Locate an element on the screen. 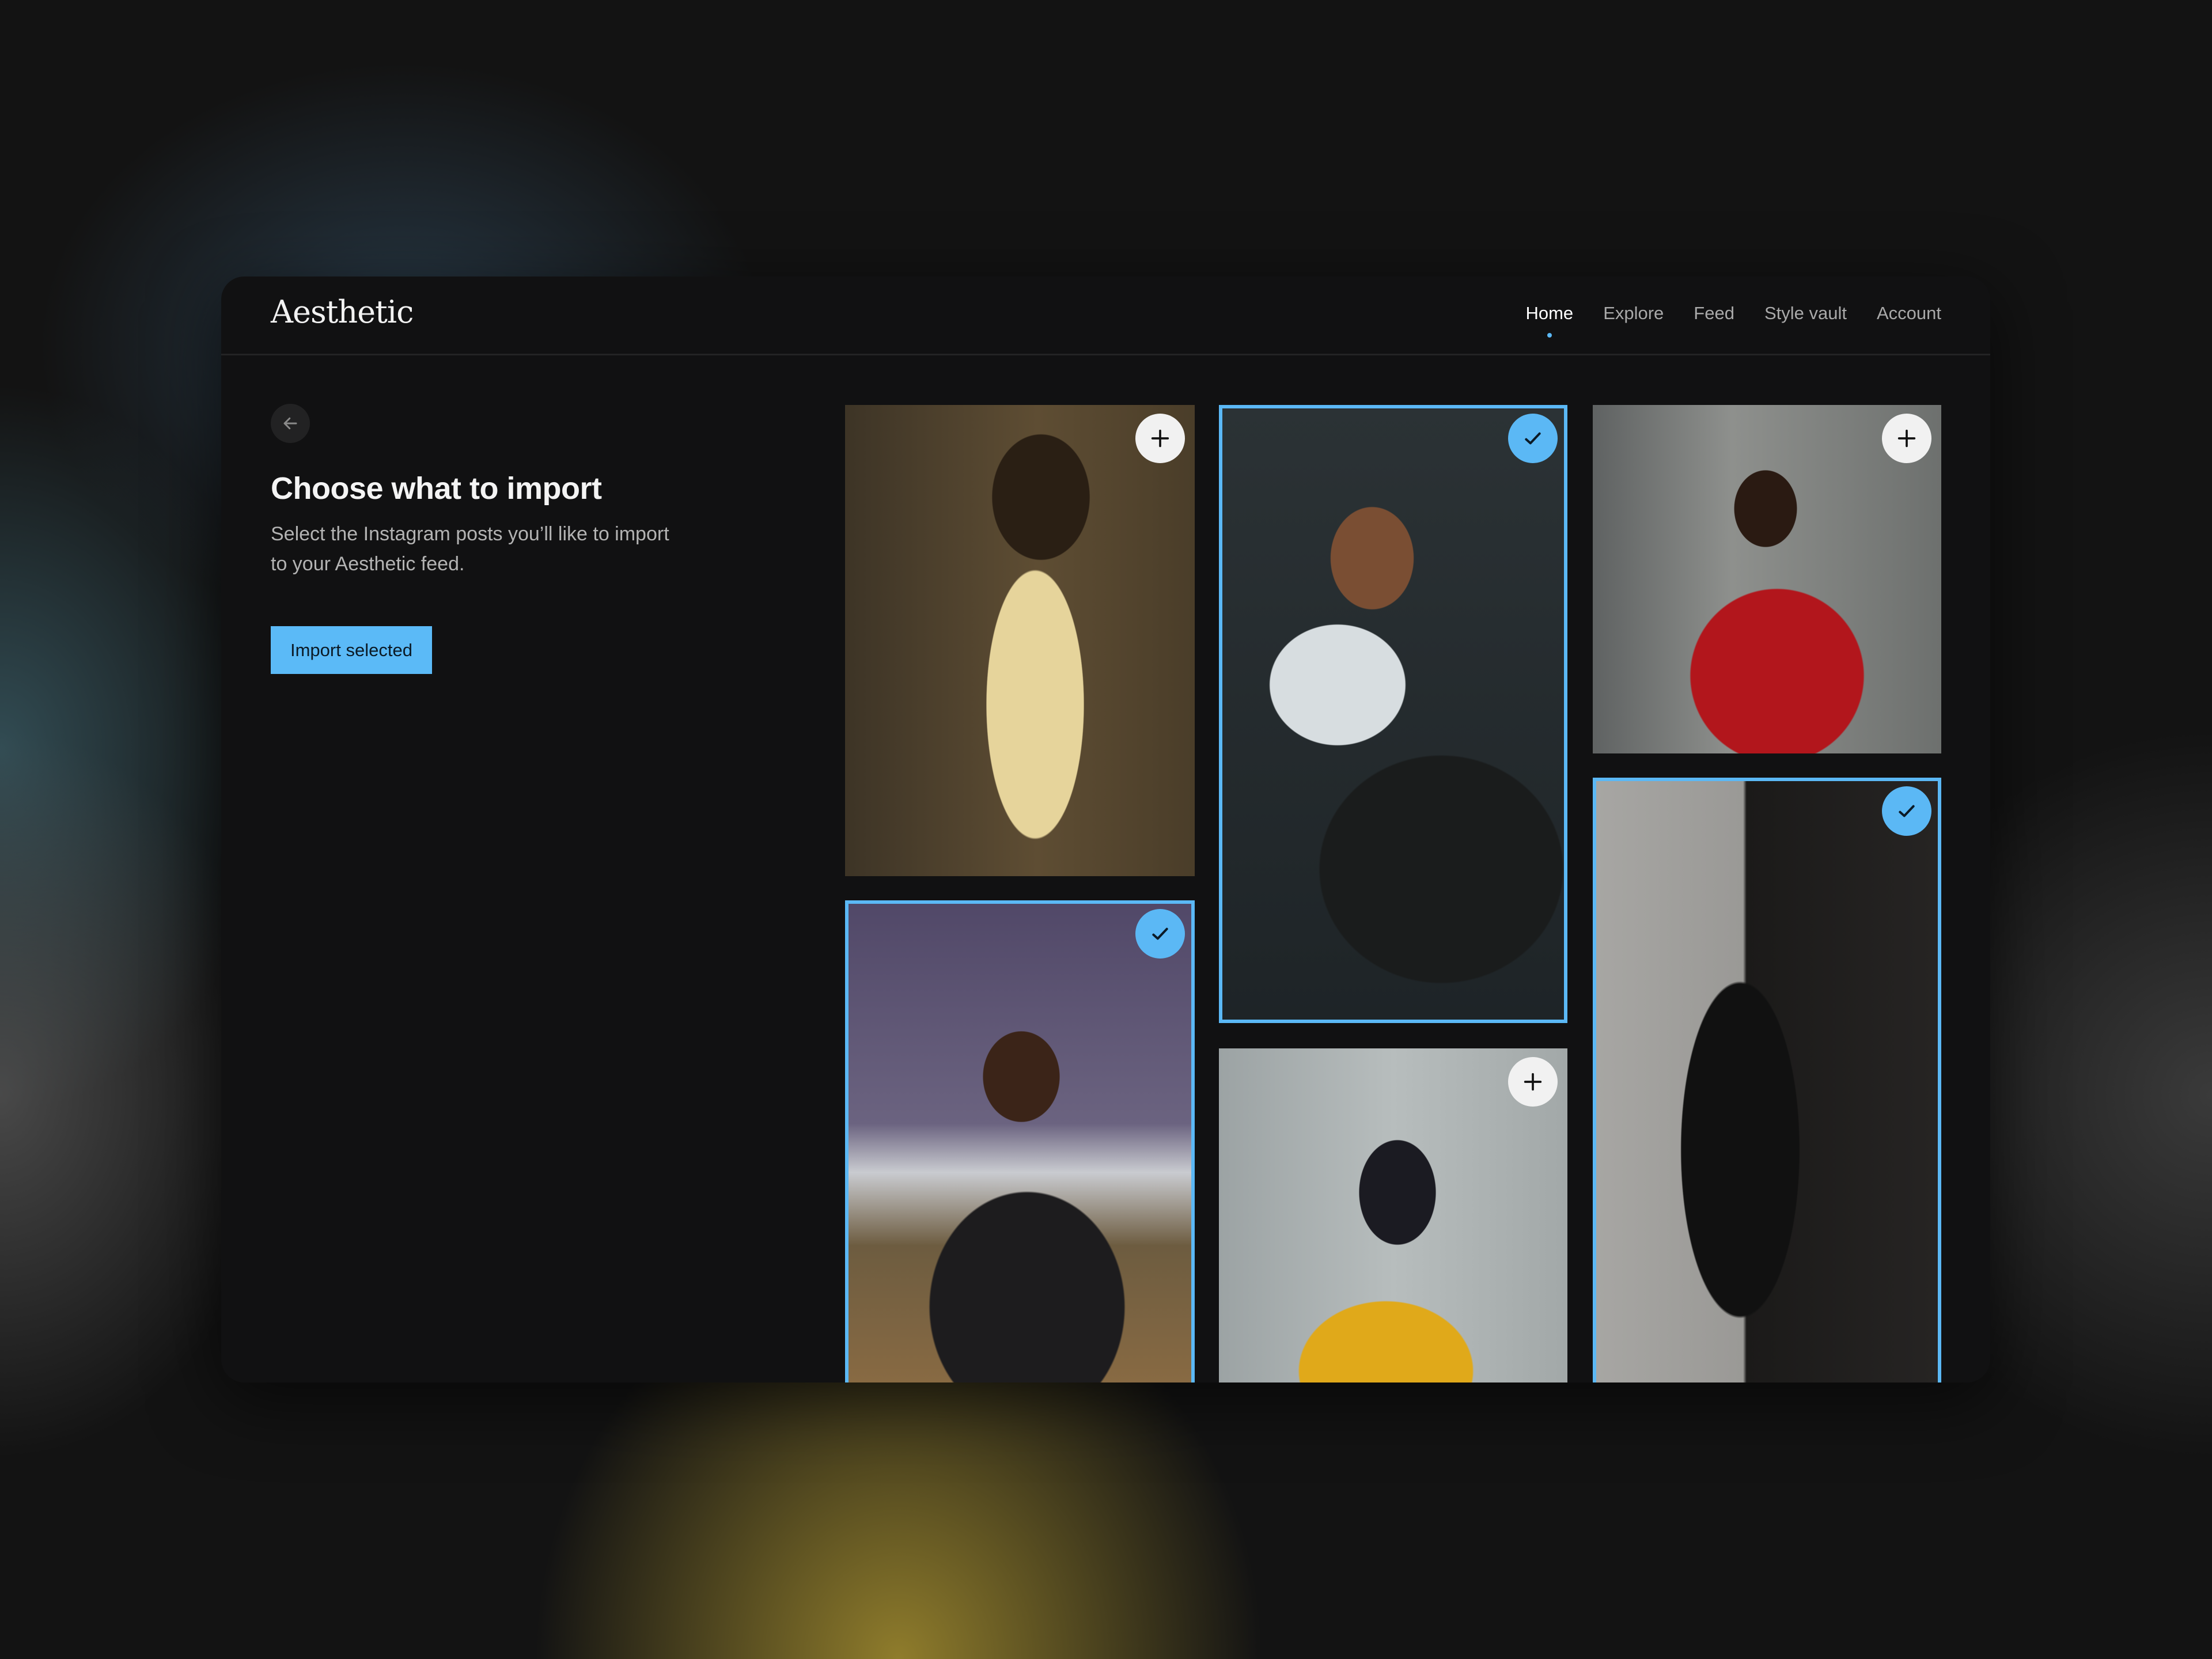 Image resolution: width=2212 pixels, height=1659 pixels. nav-item-label: Style vault is located at coordinates (1805, 313).